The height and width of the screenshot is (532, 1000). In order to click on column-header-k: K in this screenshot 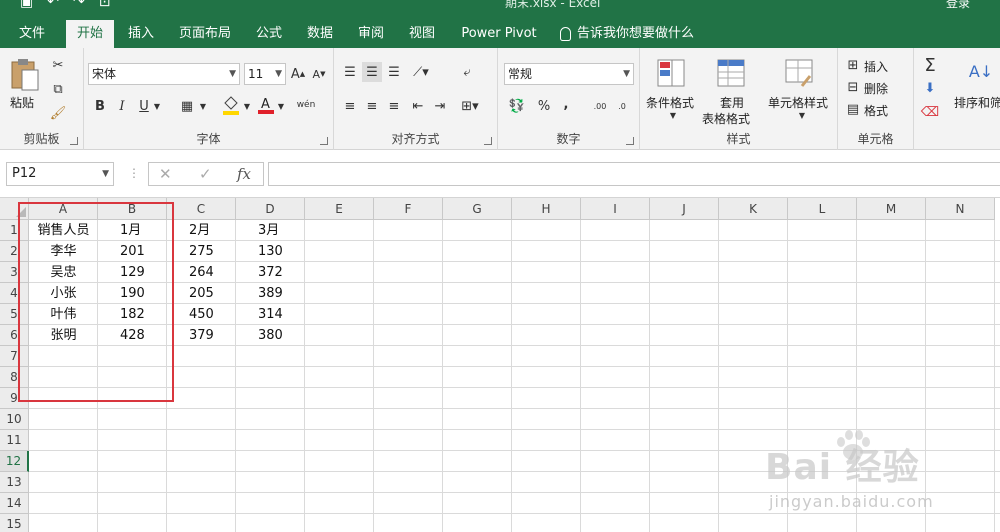, I will do `click(753, 209)`.